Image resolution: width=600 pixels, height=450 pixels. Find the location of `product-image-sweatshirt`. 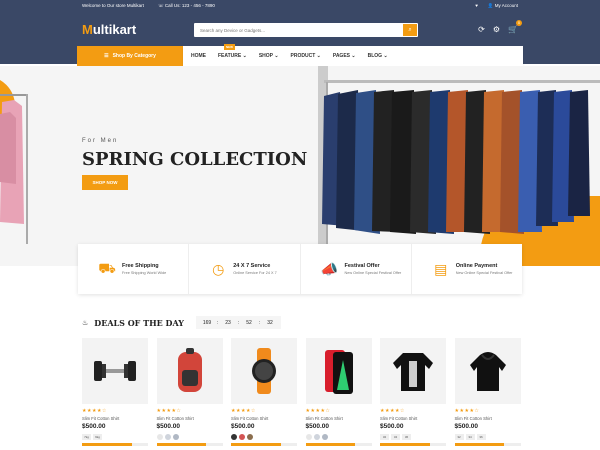

product-image-sweatshirt is located at coordinates (413, 371).